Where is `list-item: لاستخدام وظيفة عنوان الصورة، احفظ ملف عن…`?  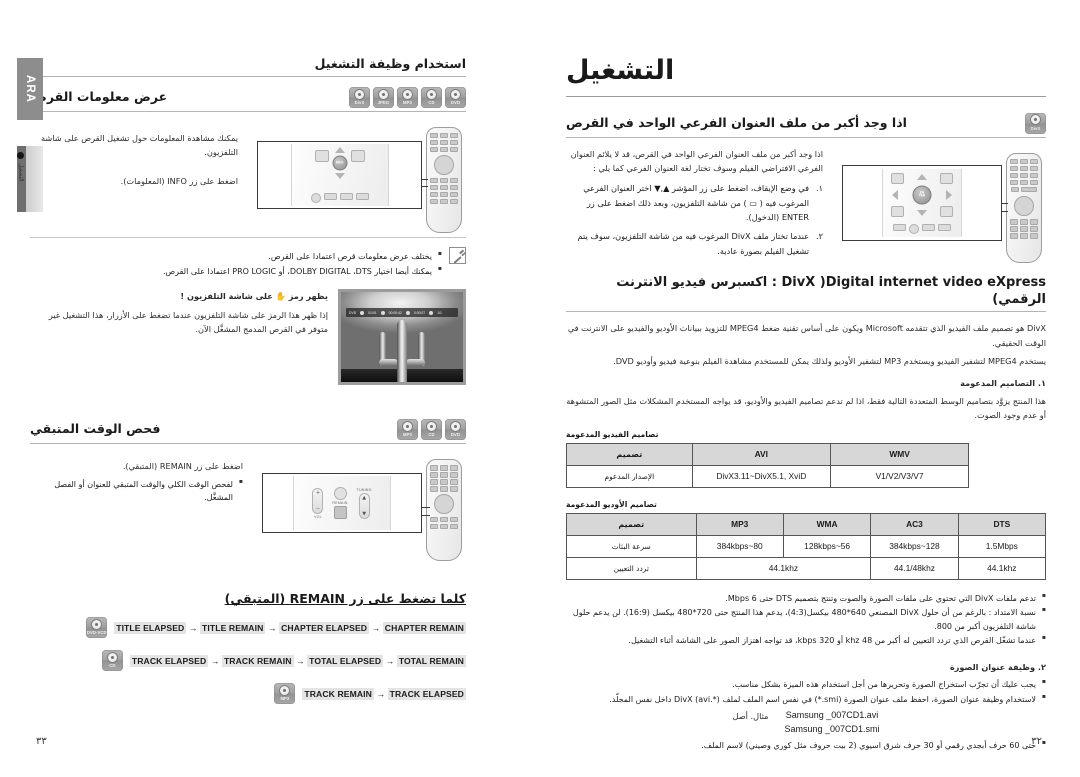 list-item: لاستخدام وظيفة عنوان الصورة، احفظ ملف عن… is located at coordinates (806, 699).